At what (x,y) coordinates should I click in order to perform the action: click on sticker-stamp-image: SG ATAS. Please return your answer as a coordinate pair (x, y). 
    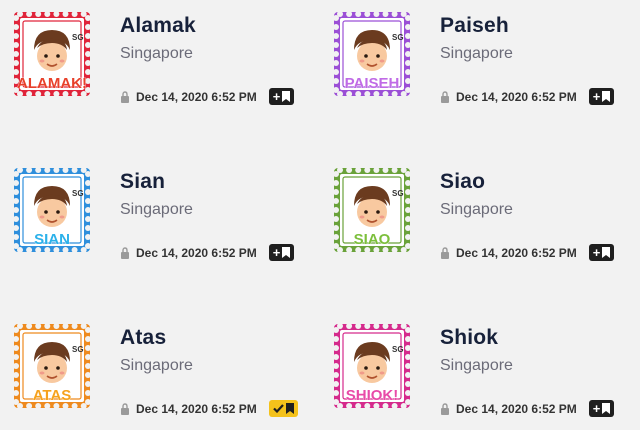
    Looking at the image, I should click on (52, 366).